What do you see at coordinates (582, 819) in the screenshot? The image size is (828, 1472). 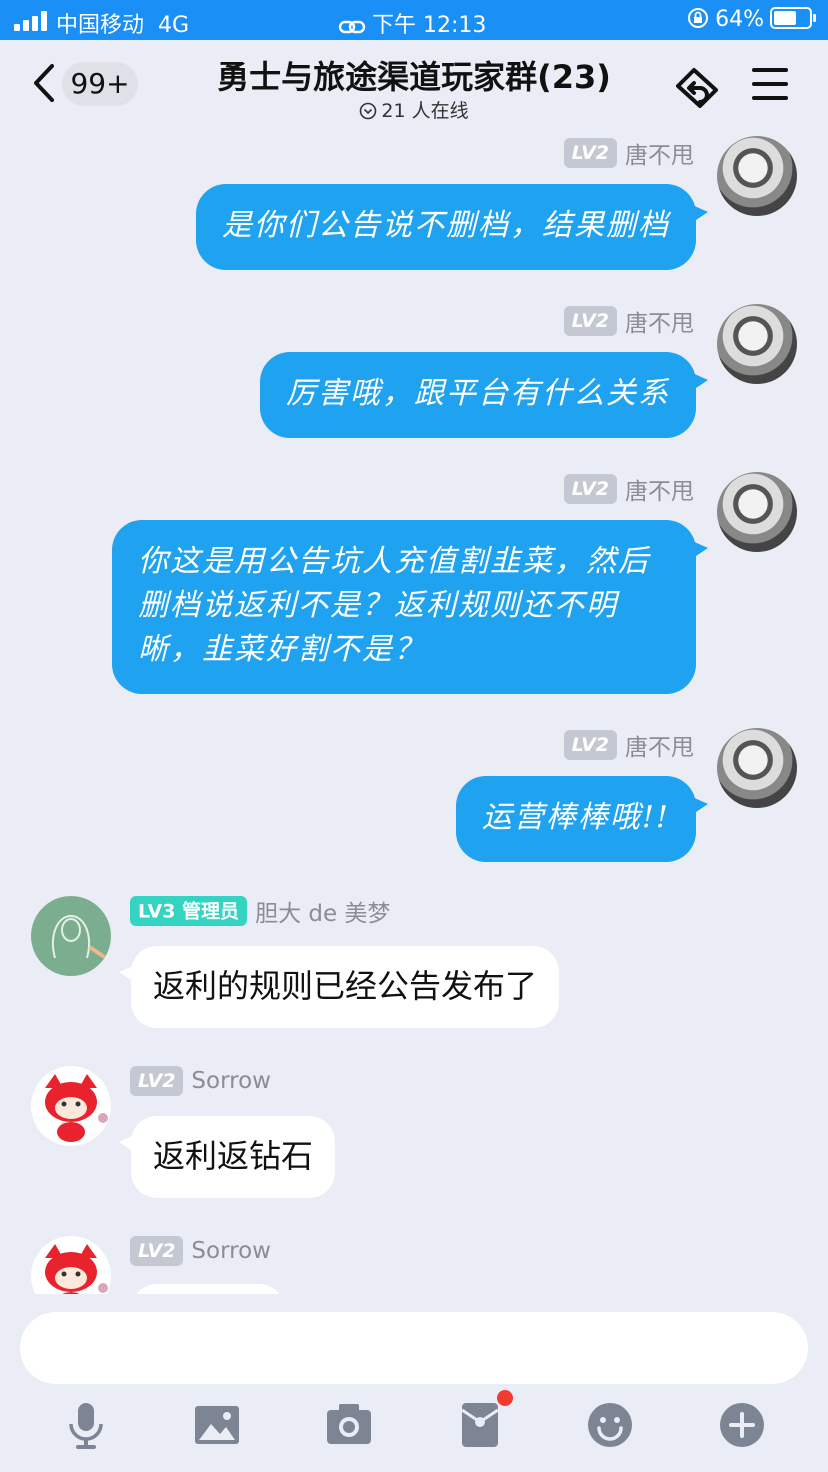 I see `message-bubble: 运营棒棒哦!!` at bounding box center [582, 819].